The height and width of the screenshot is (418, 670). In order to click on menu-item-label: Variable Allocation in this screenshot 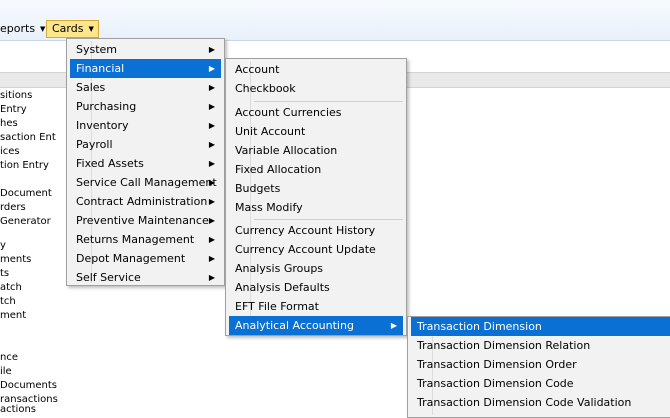, I will do `click(286, 150)`.